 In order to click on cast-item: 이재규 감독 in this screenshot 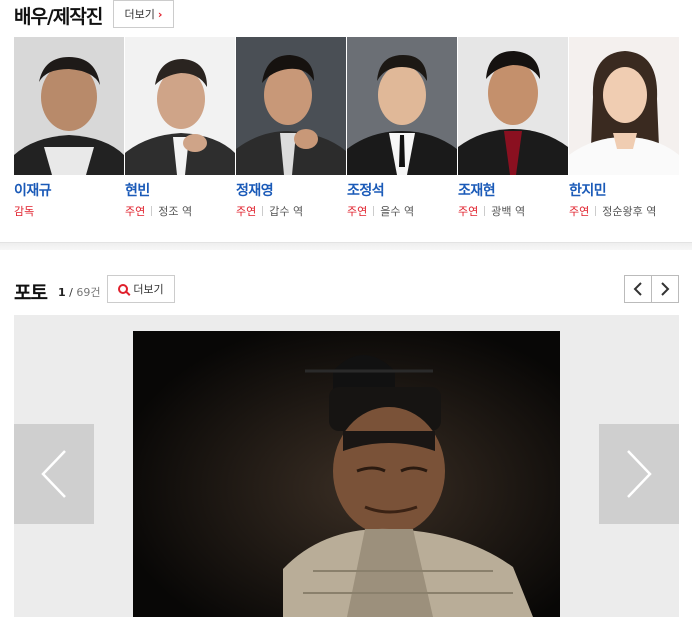, I will do `click(69, 132)`.